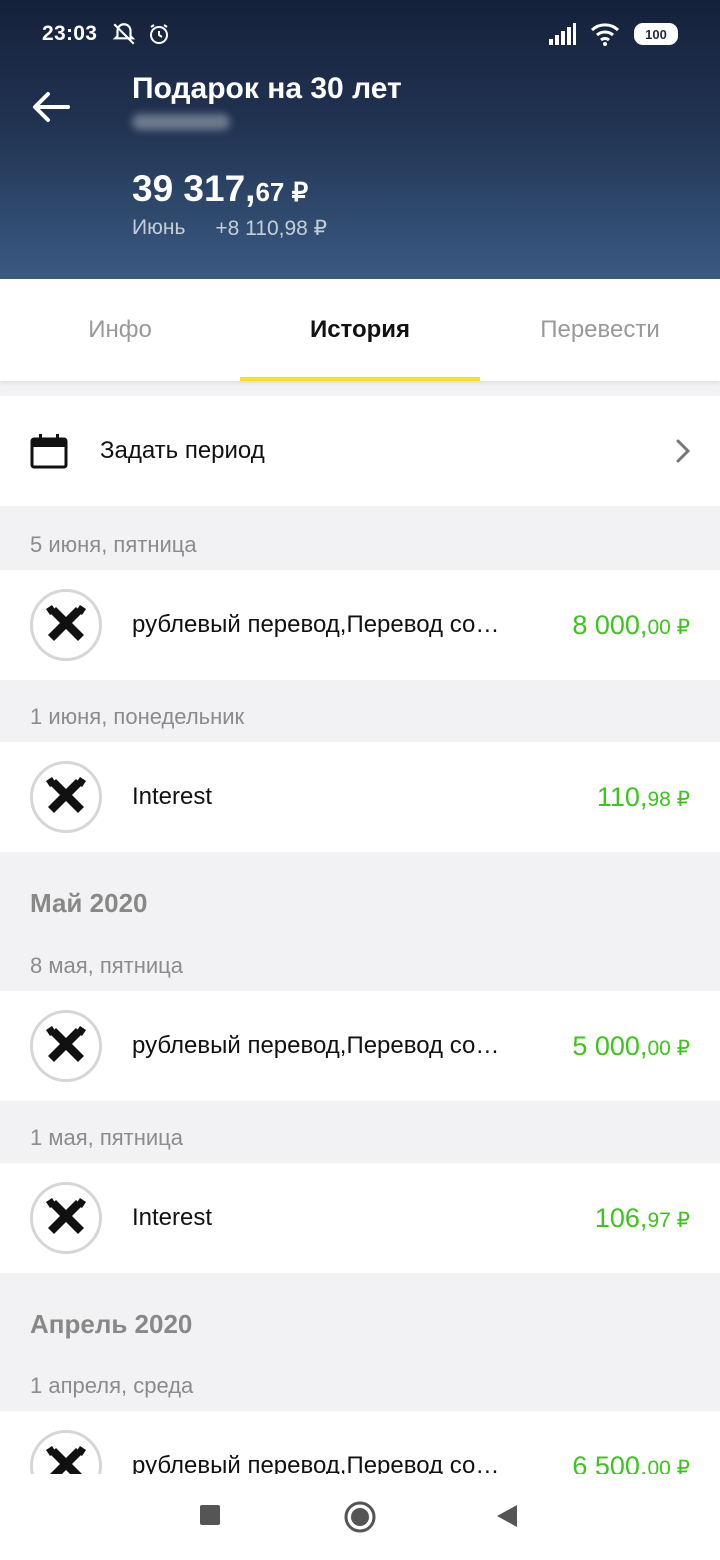 The height and width of the screenshot is (1560, 720). I want to click on transaction-row: Interest 106,97 ₽, so click(360, 1218).